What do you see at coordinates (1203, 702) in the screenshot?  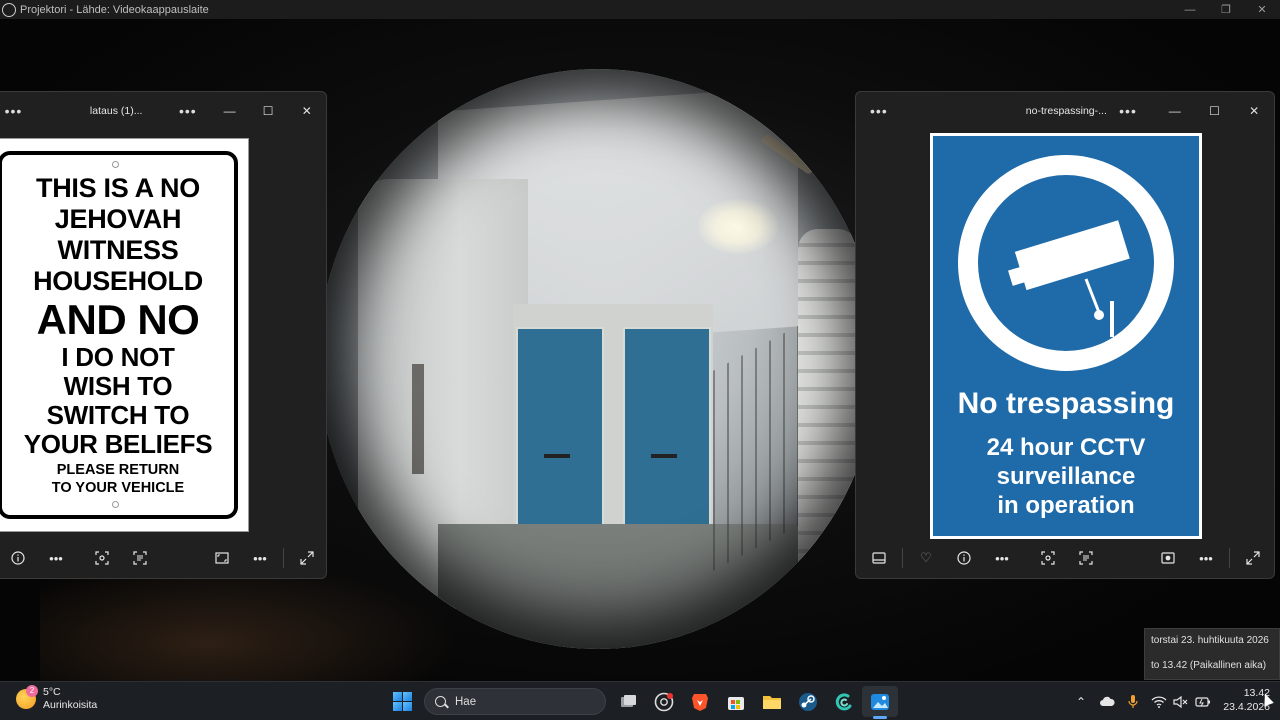 I see `battery-icon` at bounding box center [1203, 702].